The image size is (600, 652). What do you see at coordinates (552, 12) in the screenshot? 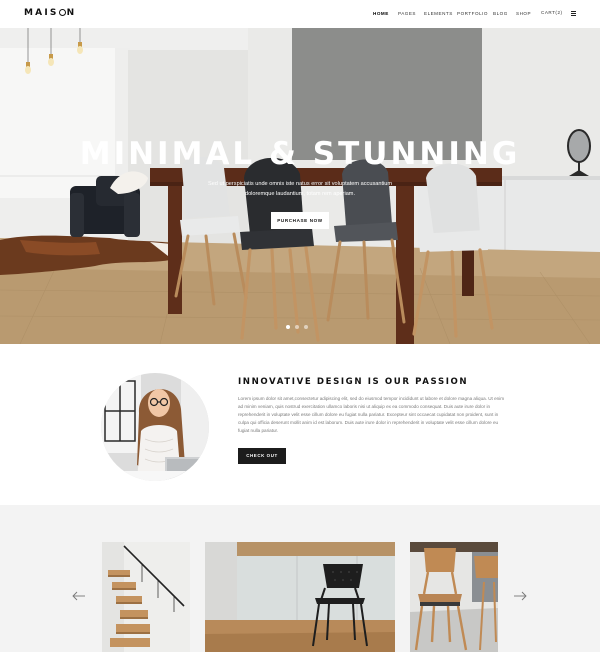
I see `nav-item-cart: CART(2)` at bounding box center [552, 12].